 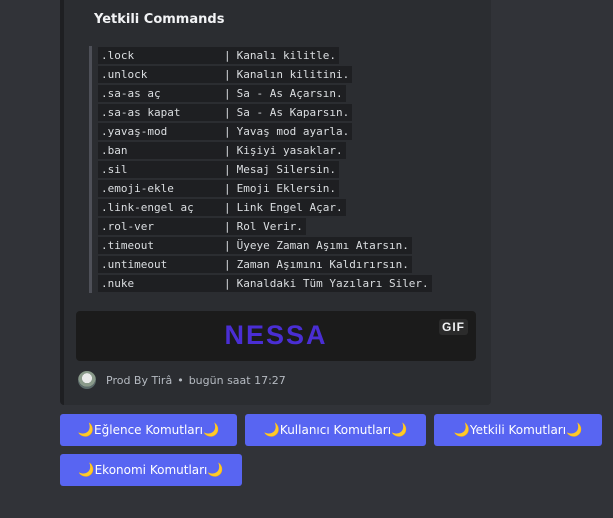 I want to click on command-row: .nuke | Kanaldaki Tüm Yazıları Siler., so click(x=265, y=283).